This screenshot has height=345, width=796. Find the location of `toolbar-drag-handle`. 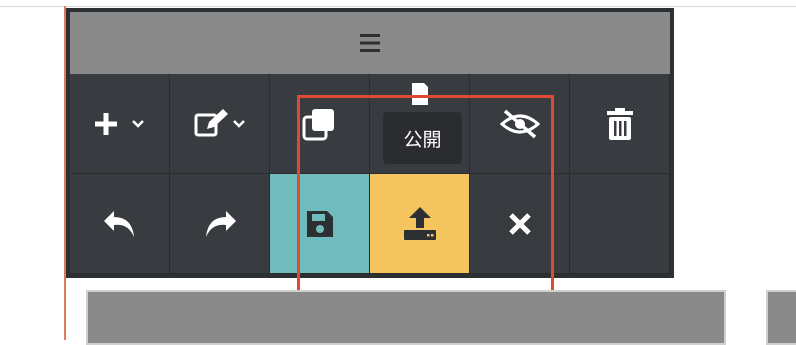

toolbar-drag-handle is located at coordinates (370, 43).